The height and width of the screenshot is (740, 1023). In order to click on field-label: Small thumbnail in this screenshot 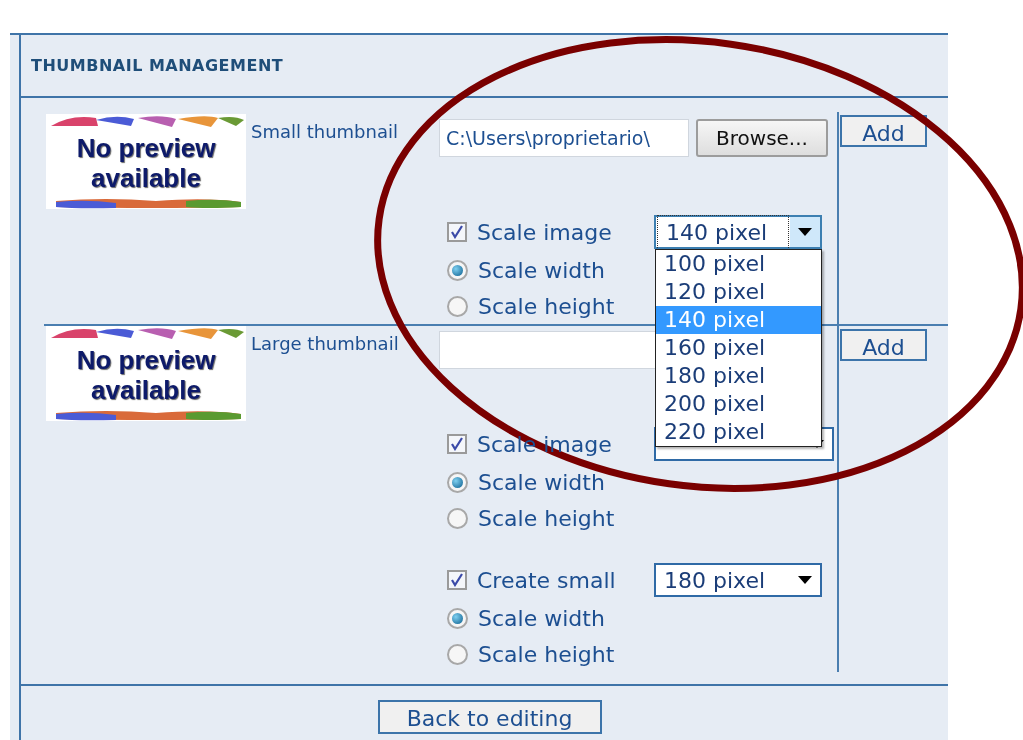, I will do `click(325, 132)`.